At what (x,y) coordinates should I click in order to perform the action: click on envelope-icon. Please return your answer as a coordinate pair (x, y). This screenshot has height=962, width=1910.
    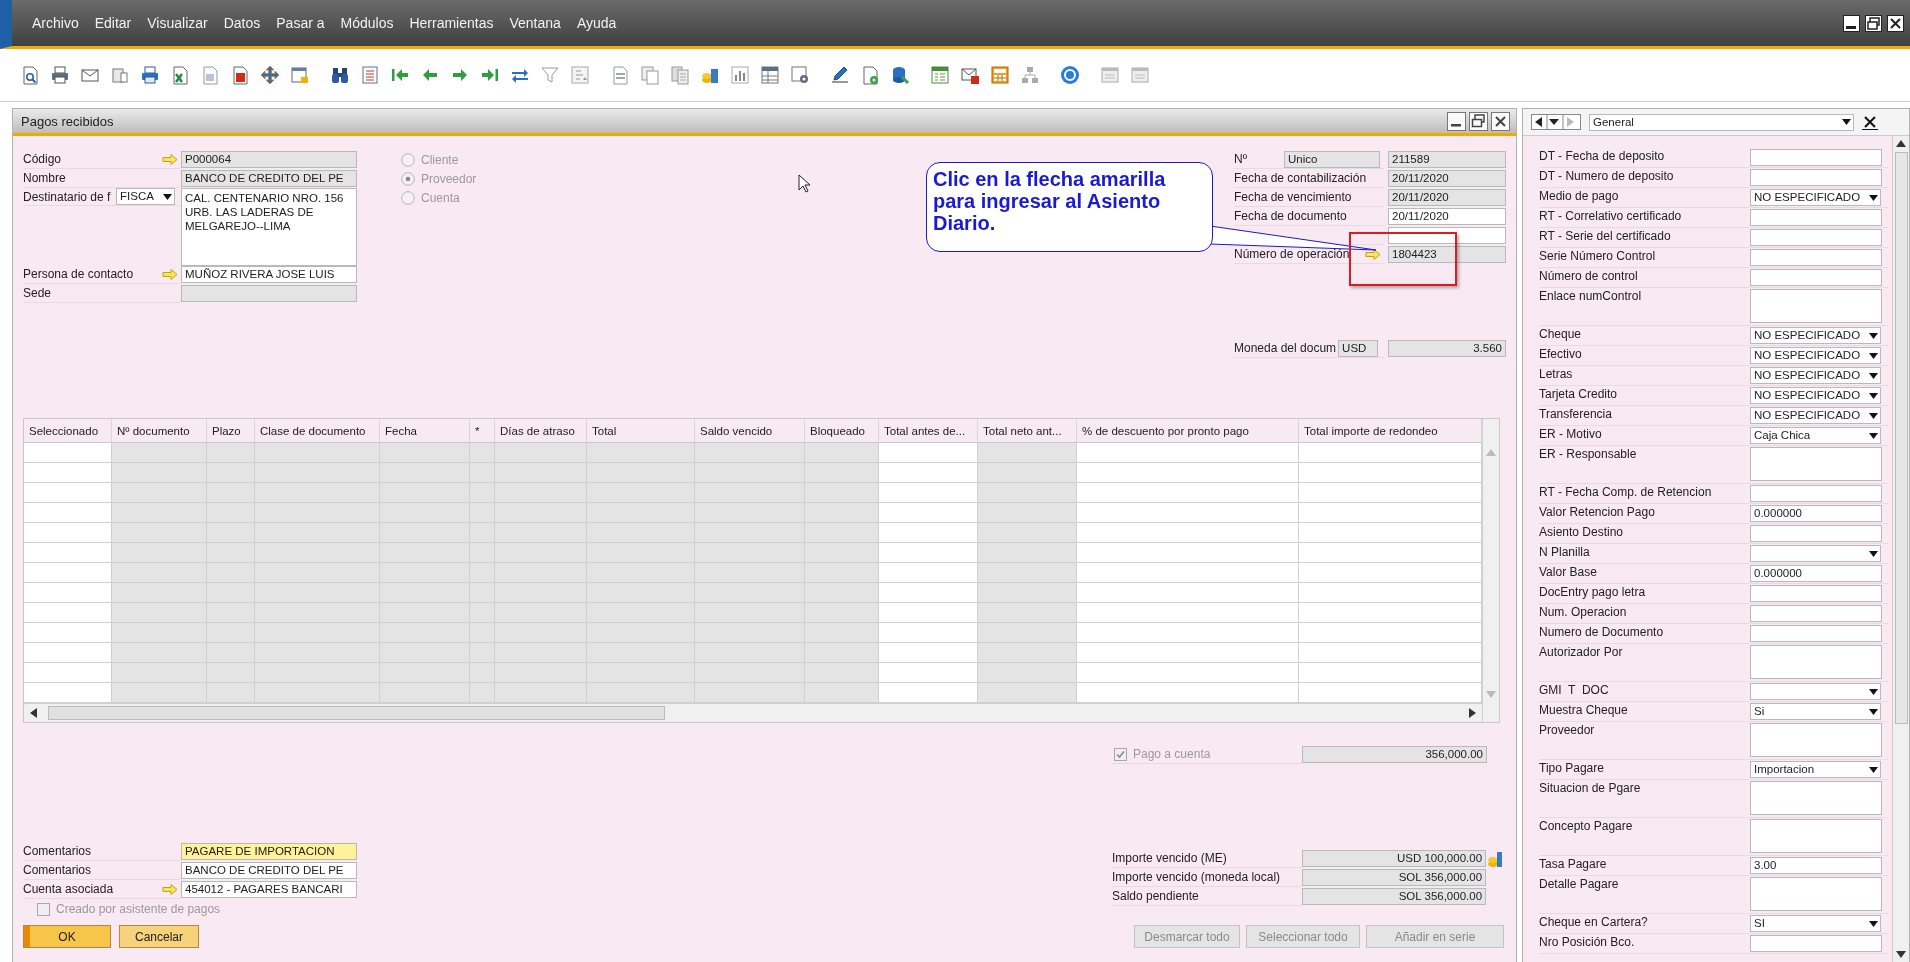
    Looking at the image, I should click on (970, 75).